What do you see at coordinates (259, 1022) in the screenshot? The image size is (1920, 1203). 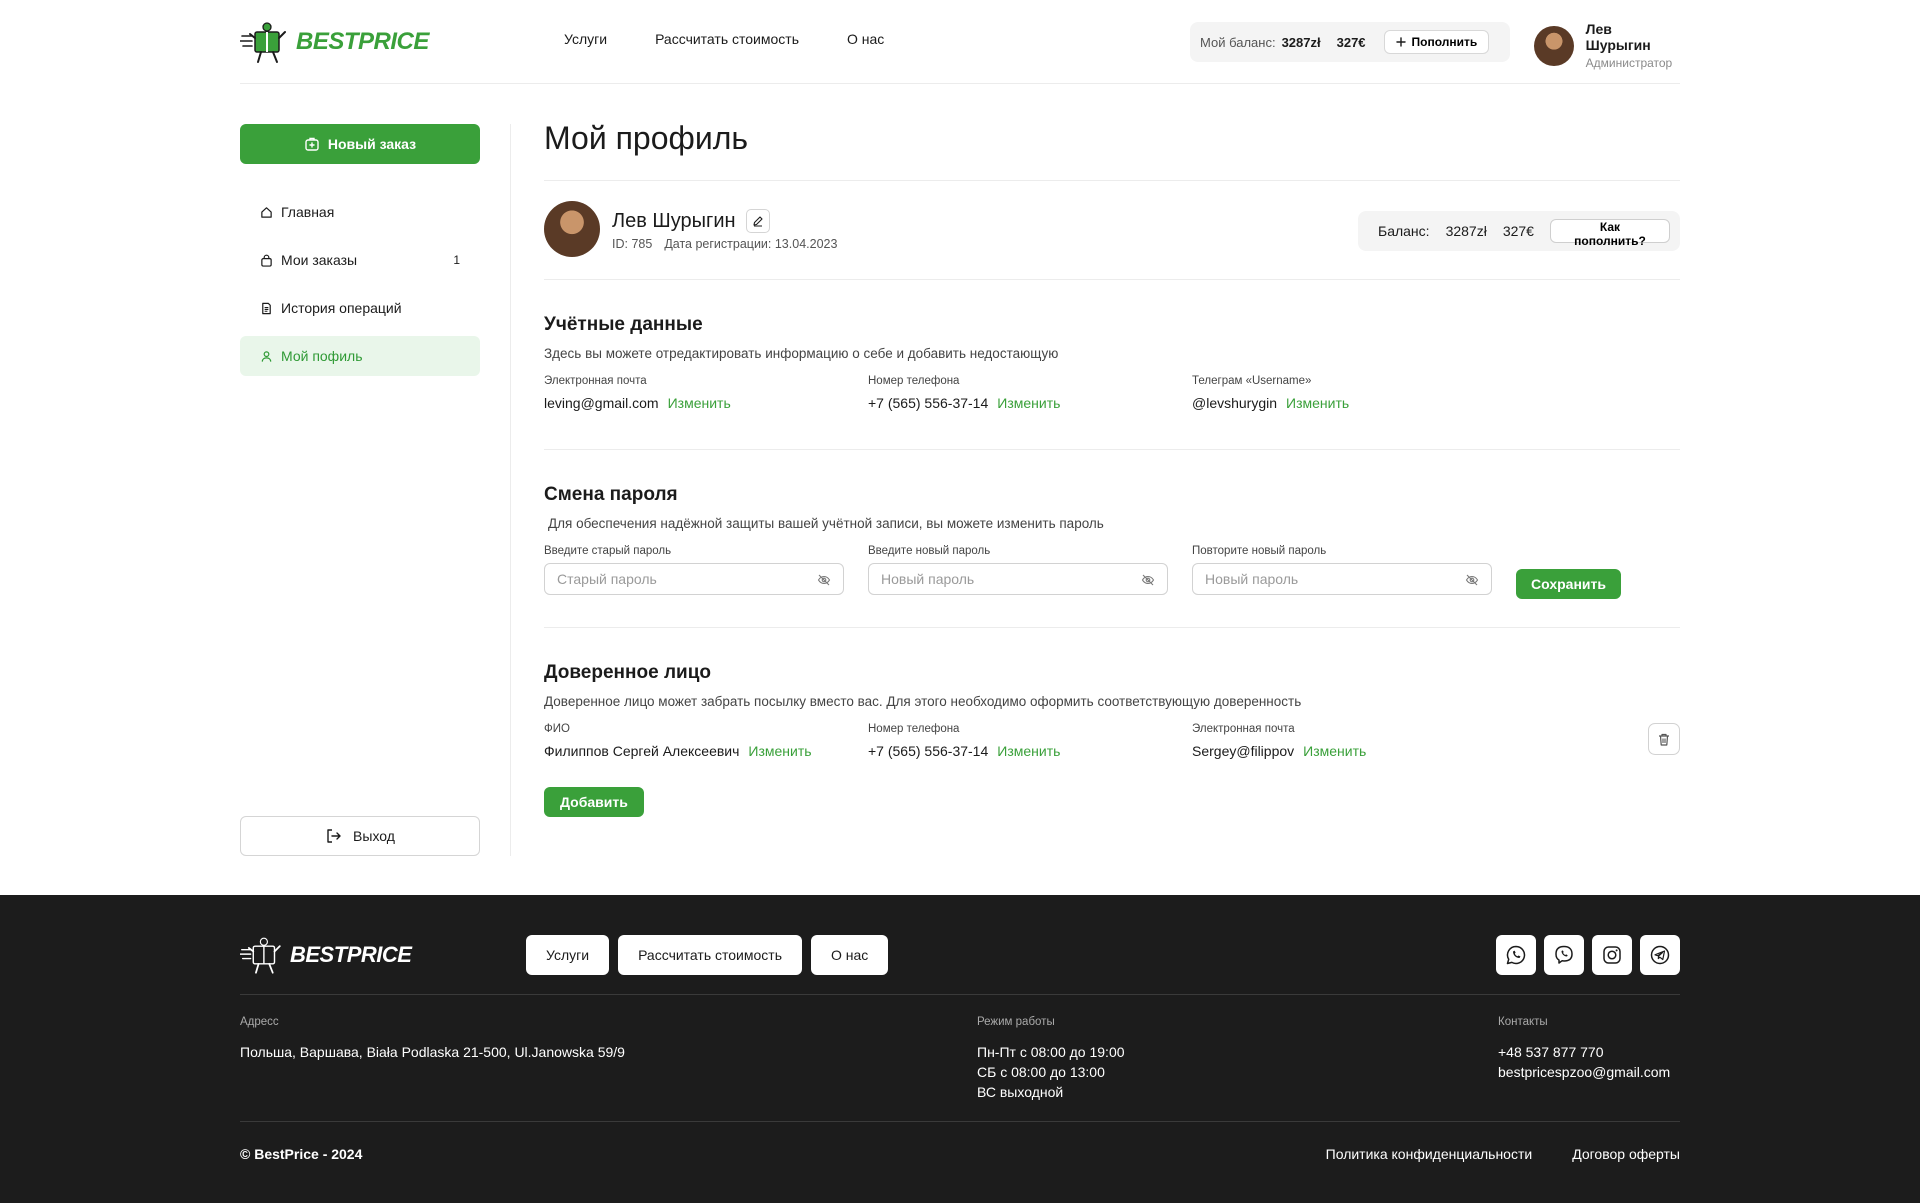 I see `address-label: Адресс` at bounding box center [259, 1022].